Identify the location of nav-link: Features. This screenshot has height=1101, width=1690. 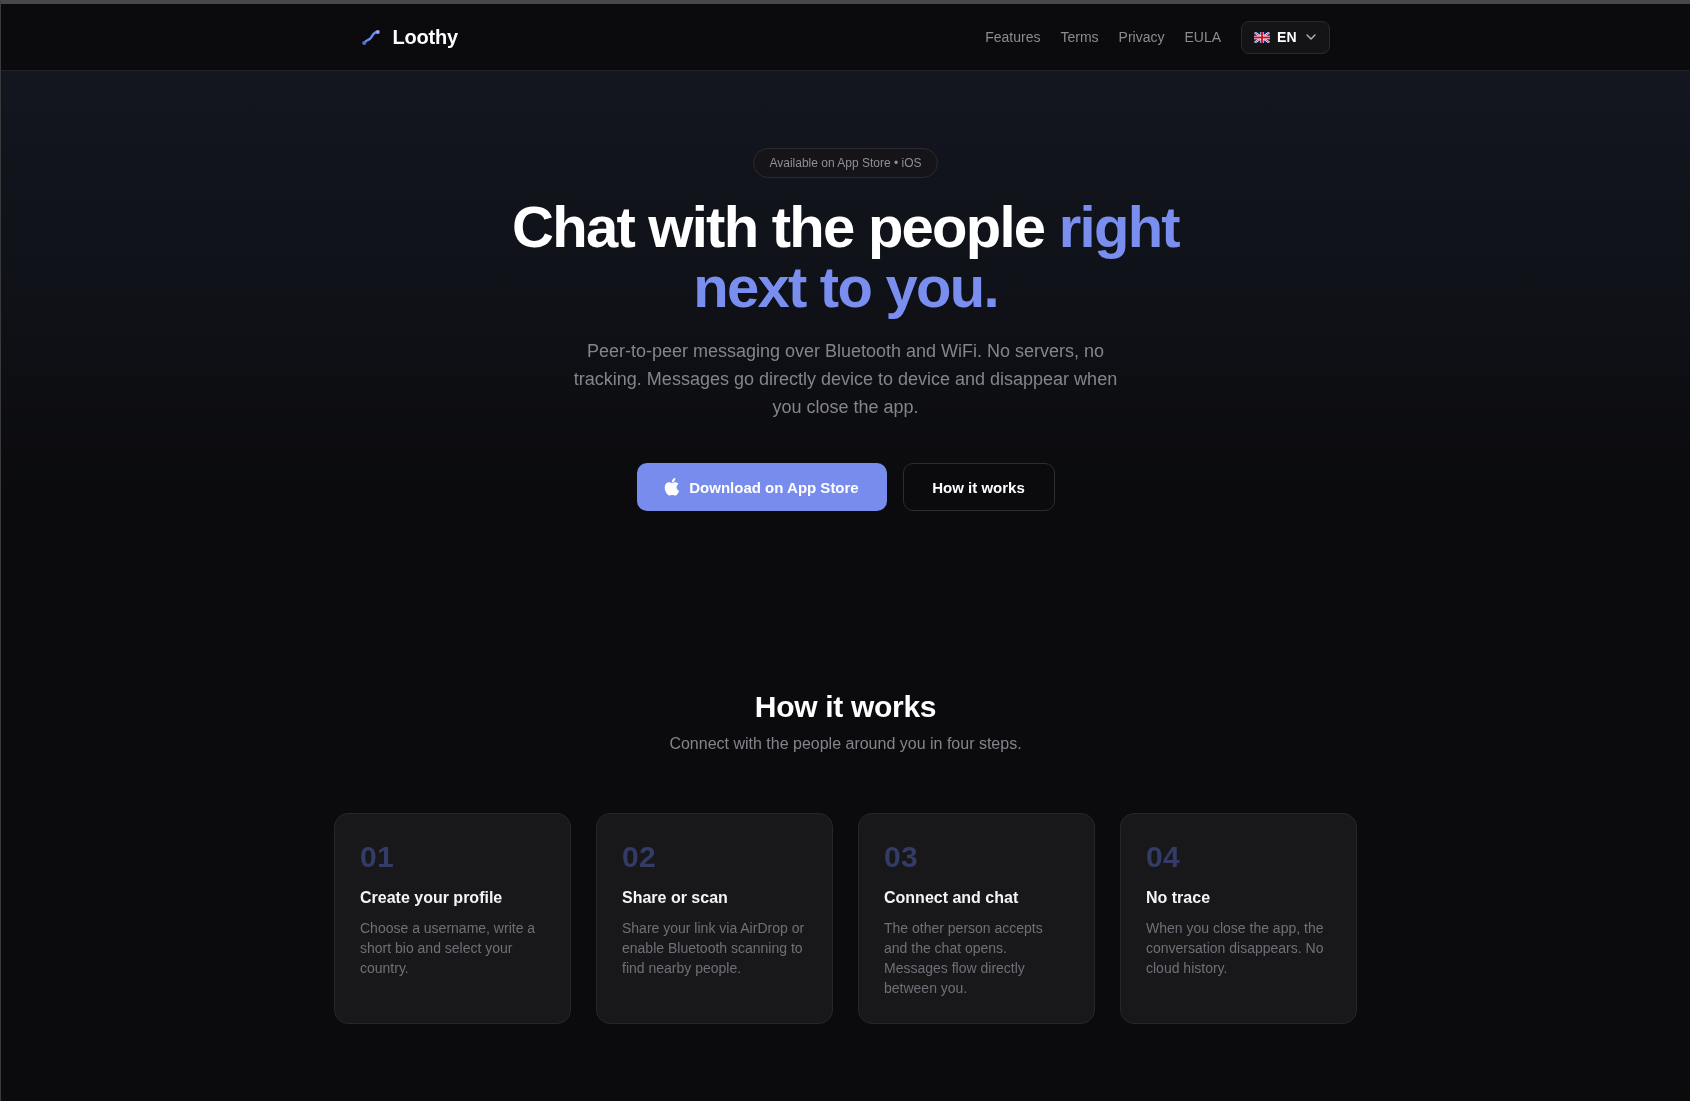
(1013, 37).